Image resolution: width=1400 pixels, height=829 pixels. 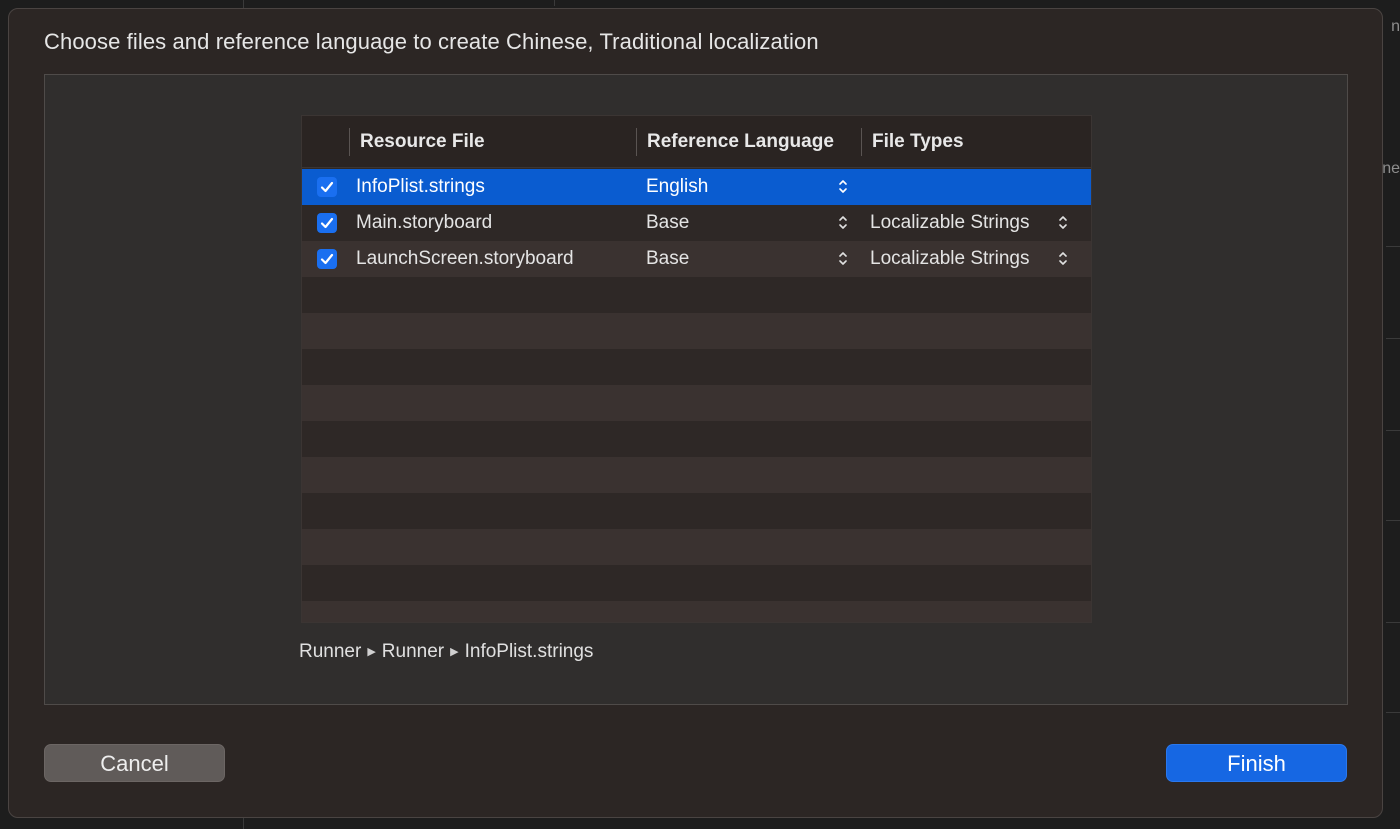 I want to click on table-row: InfoPlist.strings English, so click(x=696, y=187).